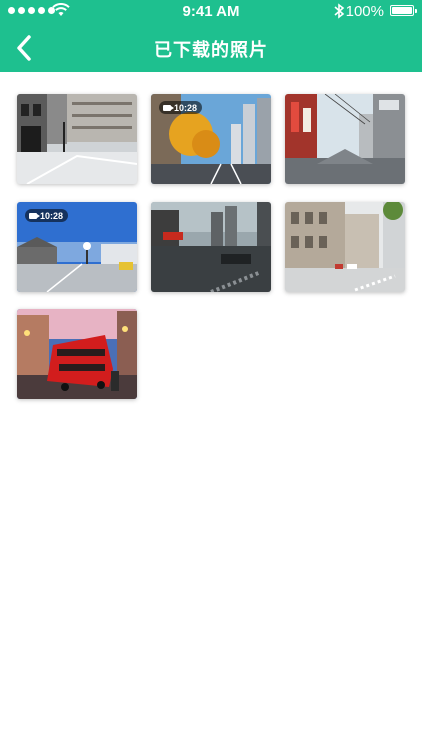  Describe the element at coordinates (211, 12) in the screenshot. I see `status-bar: 9:41 AM 100%` at that location.